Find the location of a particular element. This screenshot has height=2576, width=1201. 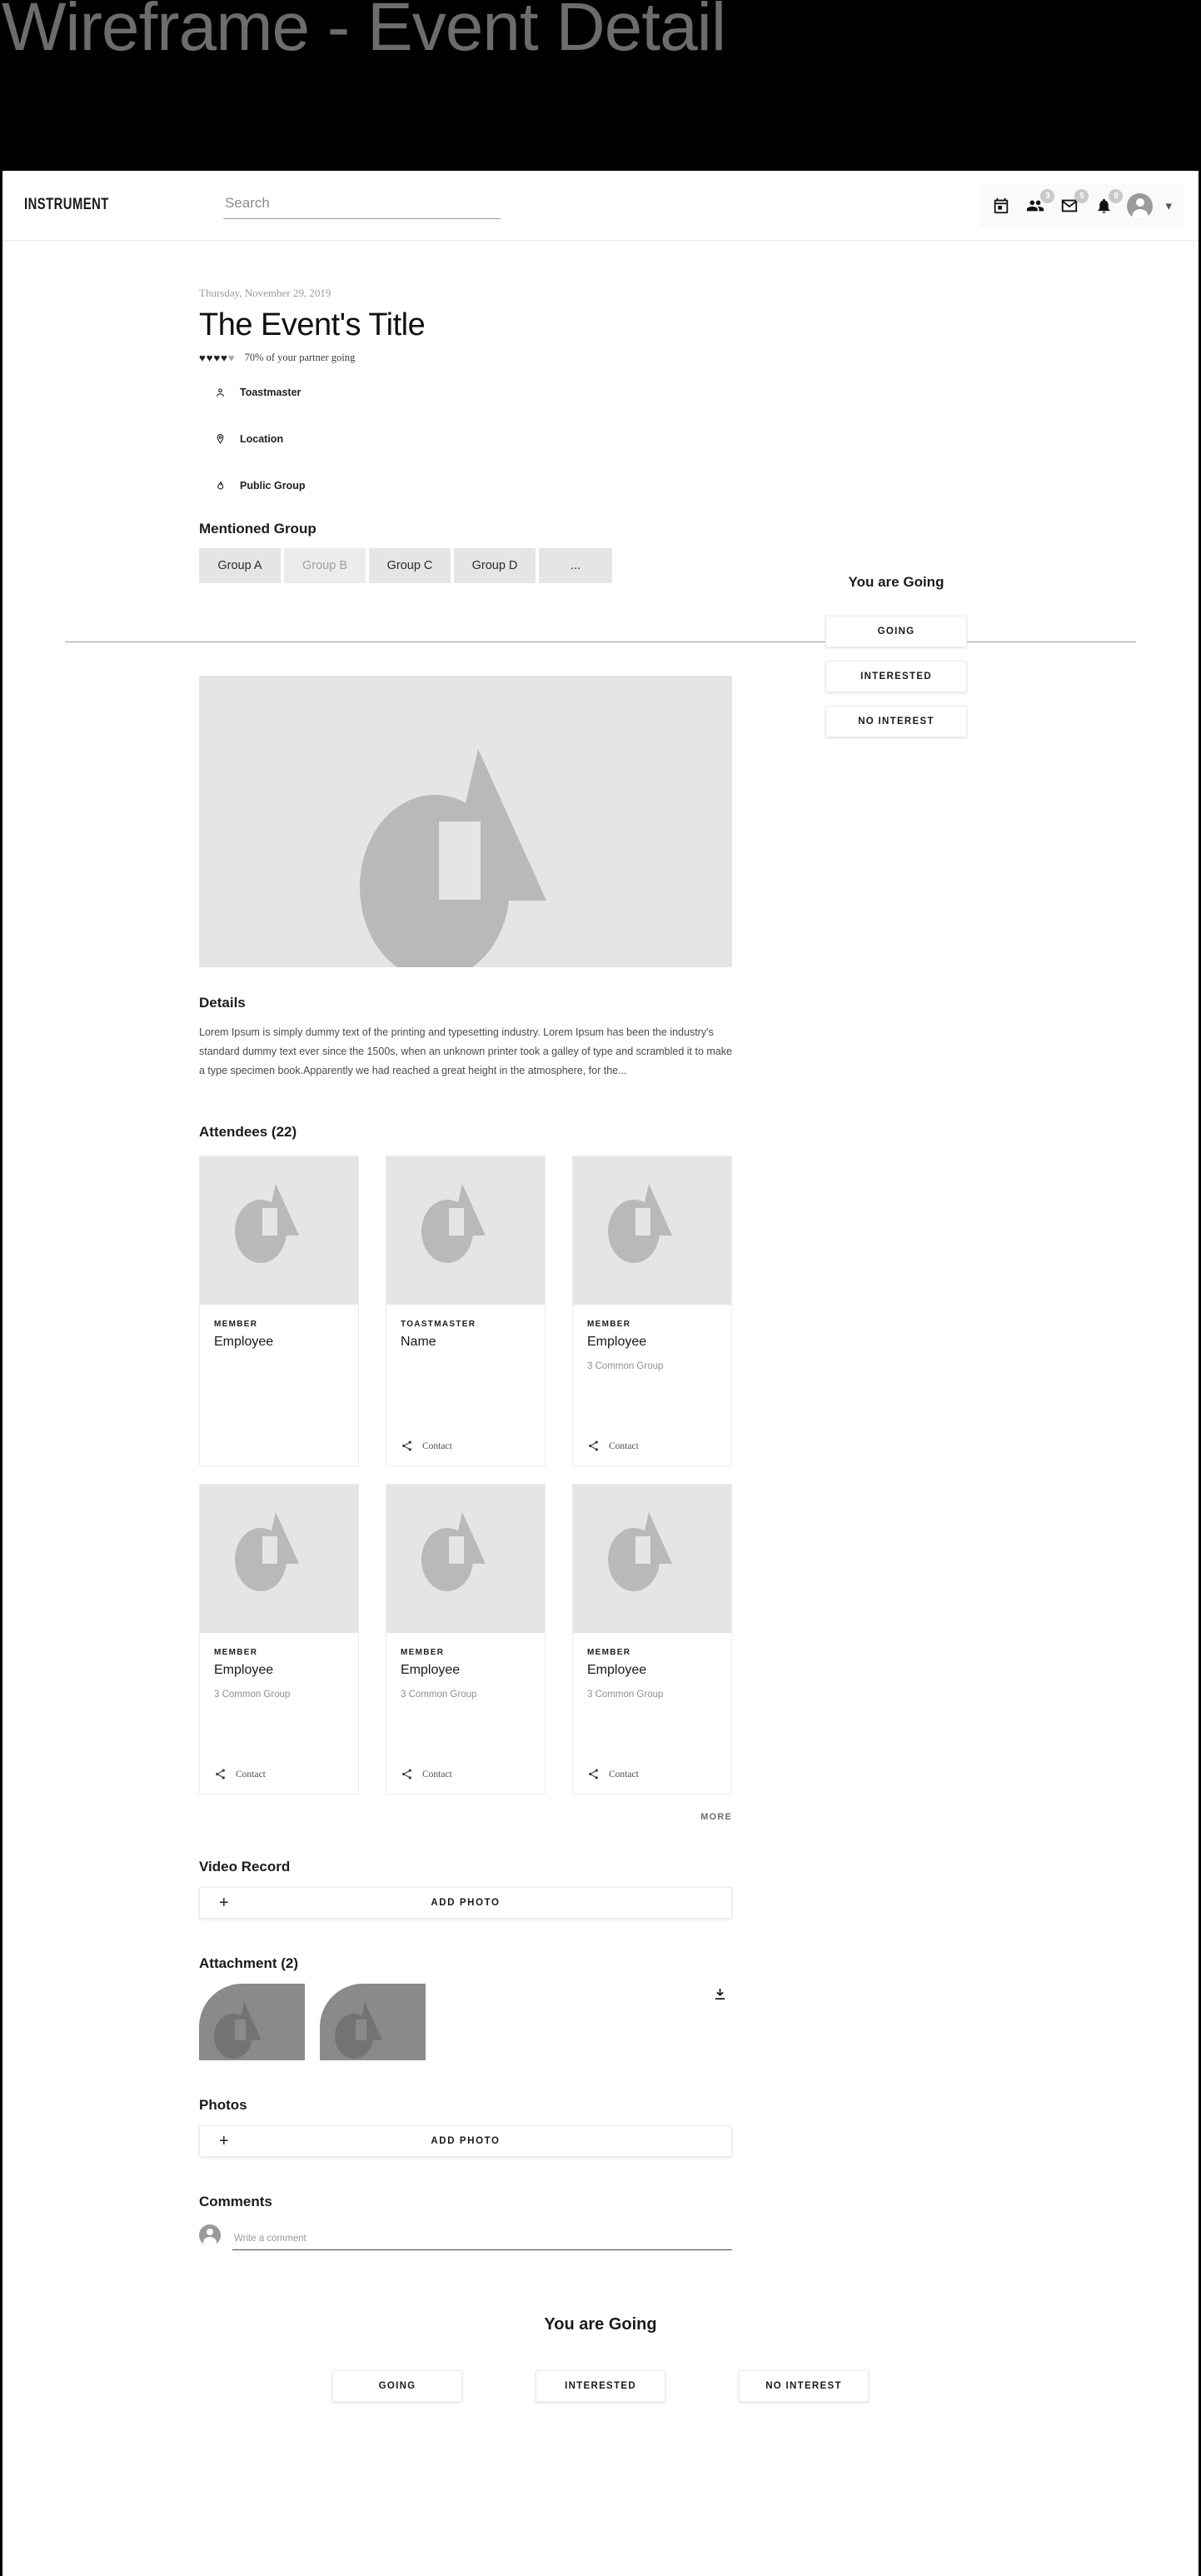

no-interest-button: NO INTEREST is located at coordinates (896, 721).